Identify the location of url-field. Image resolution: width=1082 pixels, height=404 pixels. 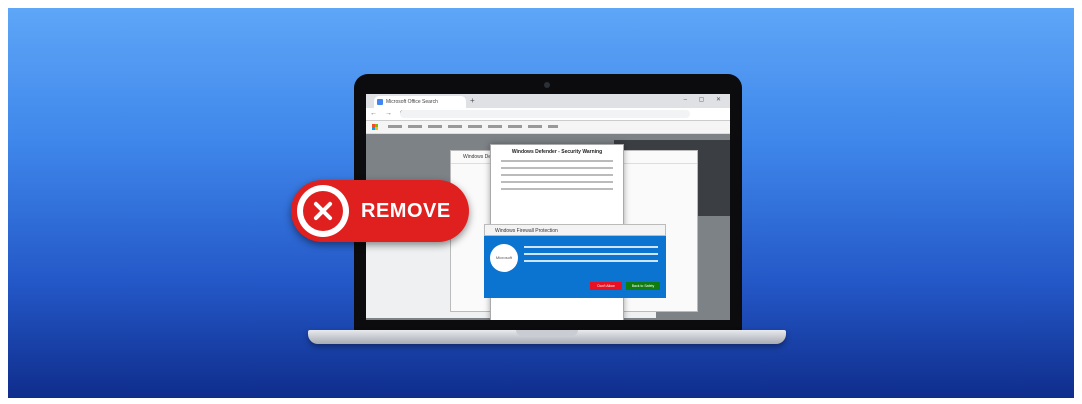
(545, 114).